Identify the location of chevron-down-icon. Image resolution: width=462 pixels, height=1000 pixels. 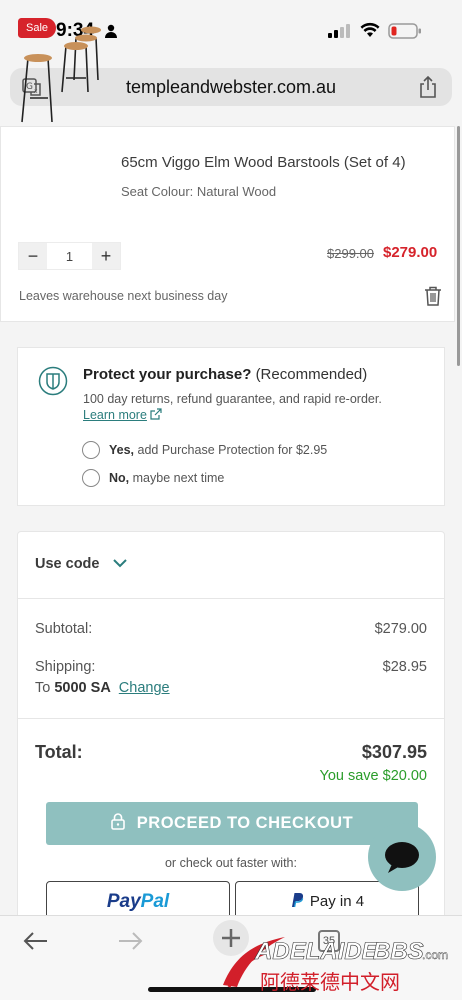
(120, 563).